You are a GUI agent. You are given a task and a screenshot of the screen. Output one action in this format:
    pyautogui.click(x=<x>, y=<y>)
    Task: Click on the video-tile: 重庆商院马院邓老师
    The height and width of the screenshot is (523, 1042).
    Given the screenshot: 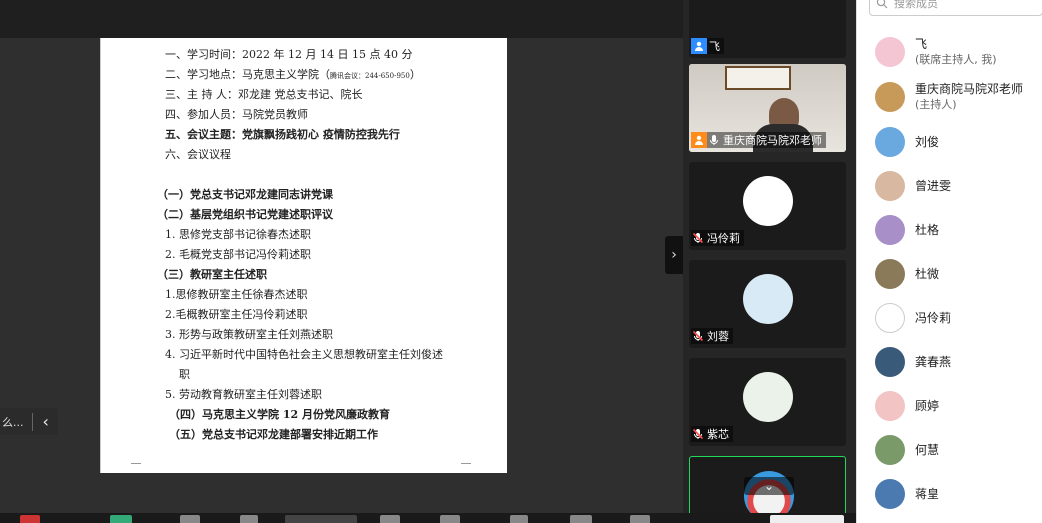 What is the action you would take?
    pyautogui.click(x=767, y=108)
    